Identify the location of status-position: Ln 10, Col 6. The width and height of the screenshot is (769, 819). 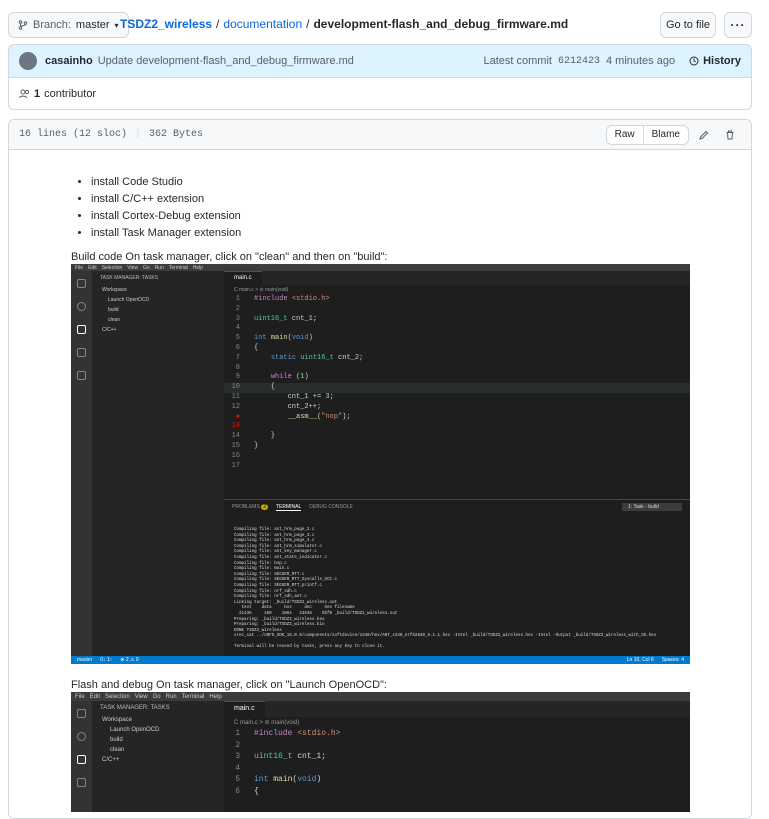
(640, 660).